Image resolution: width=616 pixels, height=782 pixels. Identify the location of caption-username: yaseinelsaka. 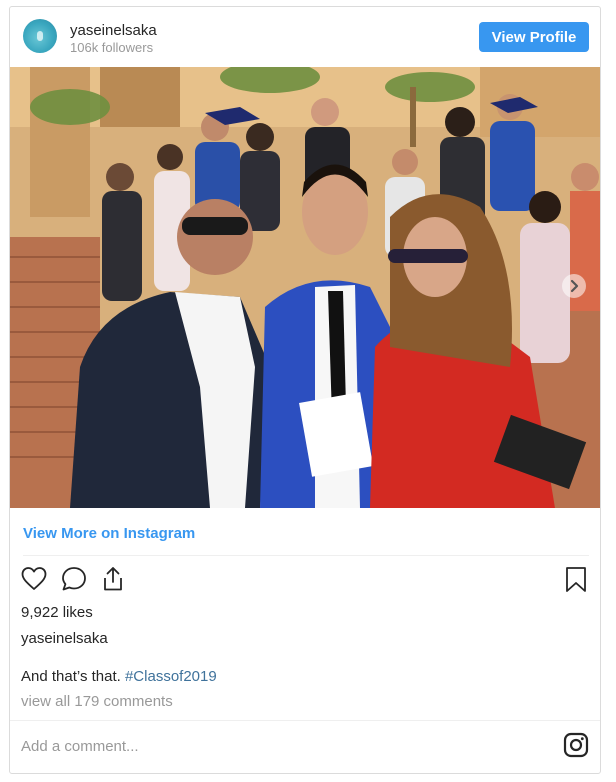
(64, 638).